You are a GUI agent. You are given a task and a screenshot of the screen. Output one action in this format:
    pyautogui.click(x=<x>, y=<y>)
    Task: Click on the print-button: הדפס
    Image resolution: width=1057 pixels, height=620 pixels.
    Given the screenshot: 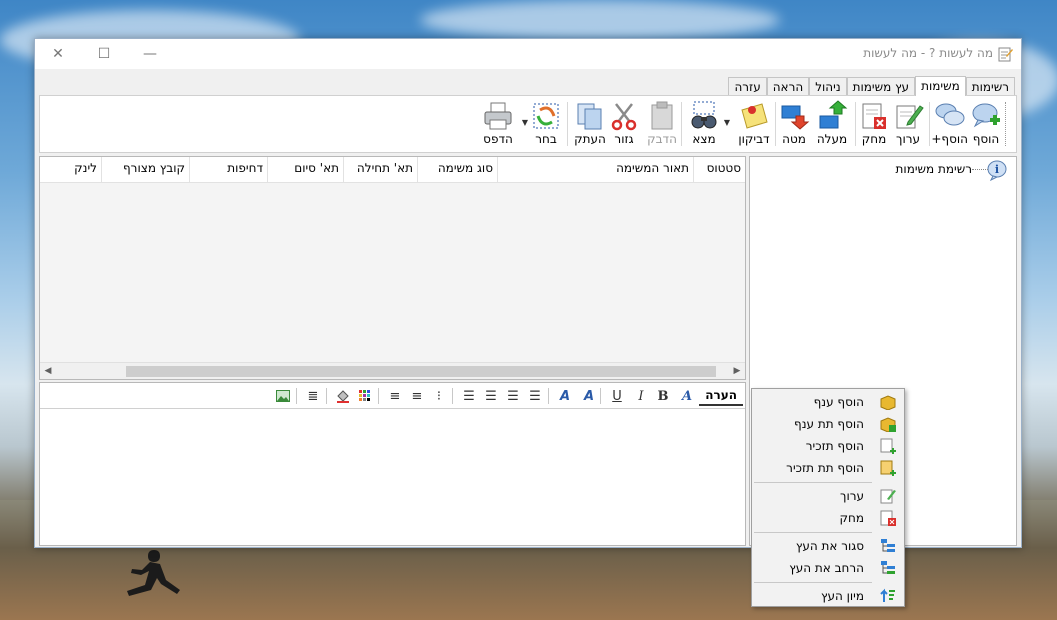 What is the action you would take?
    pyautogui.click(x=498, y=124)
    